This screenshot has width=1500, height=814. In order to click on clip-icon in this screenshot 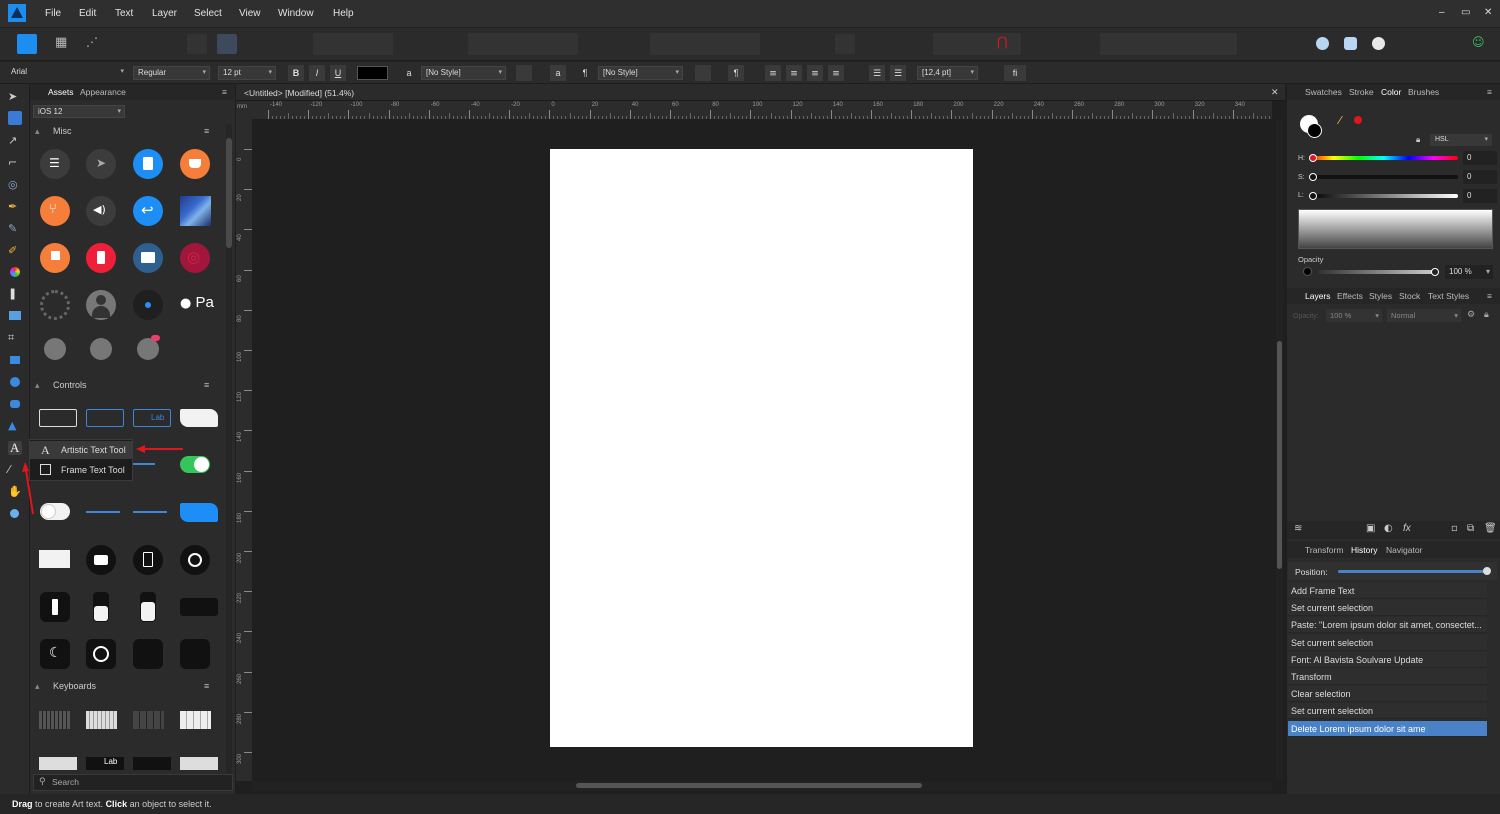, I will do `click(1351, 44)`.